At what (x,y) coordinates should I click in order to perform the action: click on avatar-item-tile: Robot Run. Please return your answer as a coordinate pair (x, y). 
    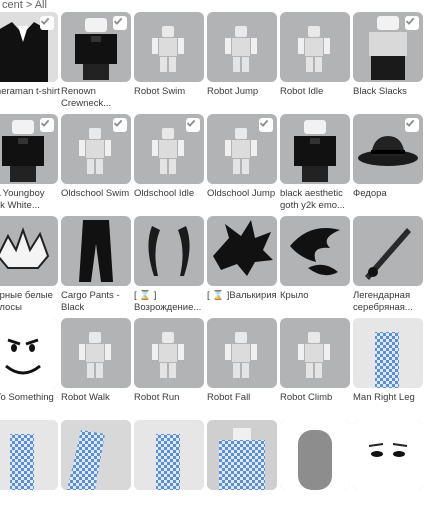
    Looking at the image, I should click on (169, 368).